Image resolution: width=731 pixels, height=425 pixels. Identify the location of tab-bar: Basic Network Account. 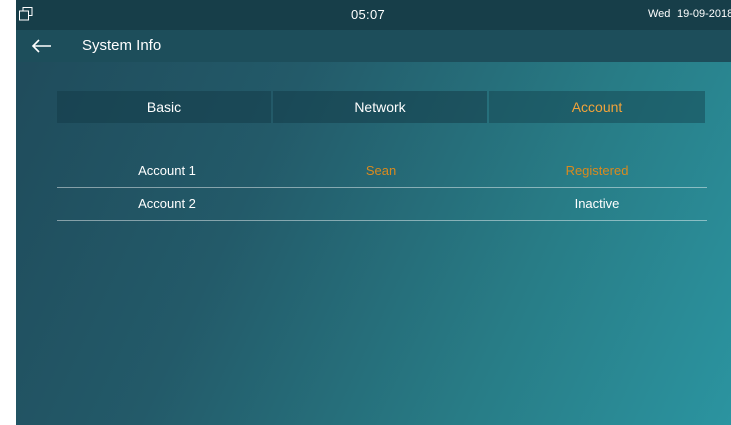
(381, 107).